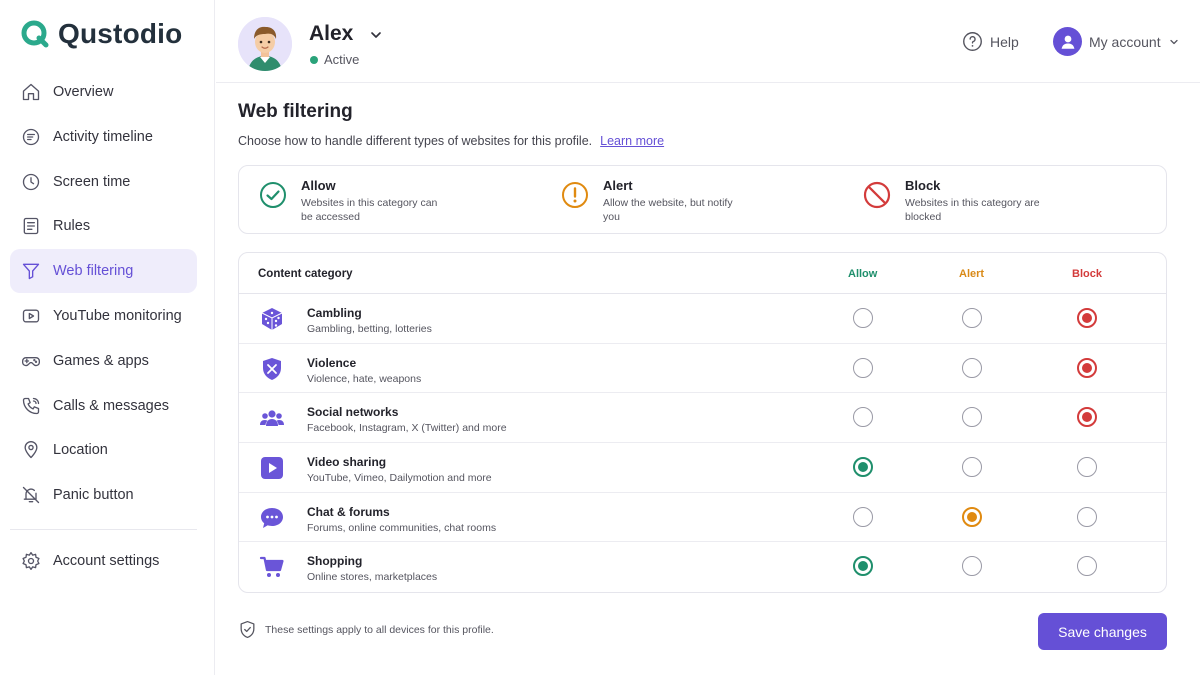 This screenshot has height=675, width=1200. I want to click on sidebar-item-panic-button: Panic button, so click(103, 495).